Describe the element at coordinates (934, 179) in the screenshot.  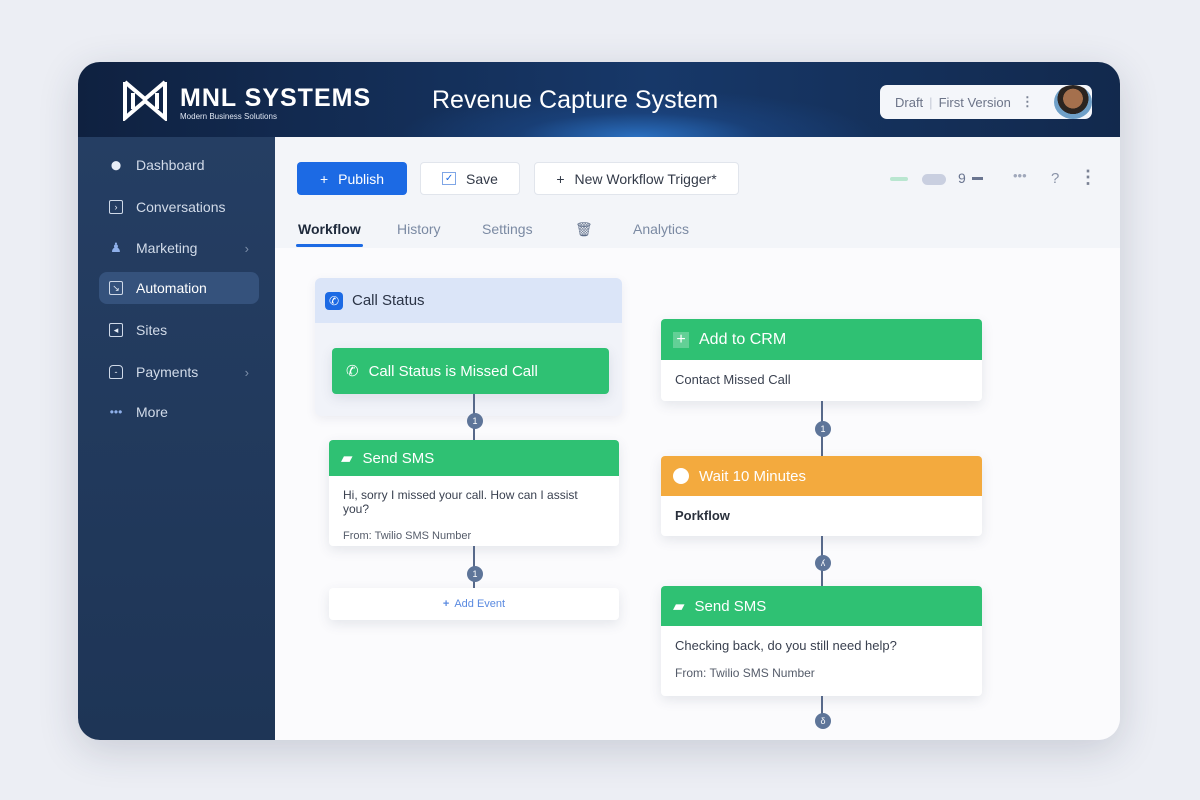
I see `toggle` at that location.